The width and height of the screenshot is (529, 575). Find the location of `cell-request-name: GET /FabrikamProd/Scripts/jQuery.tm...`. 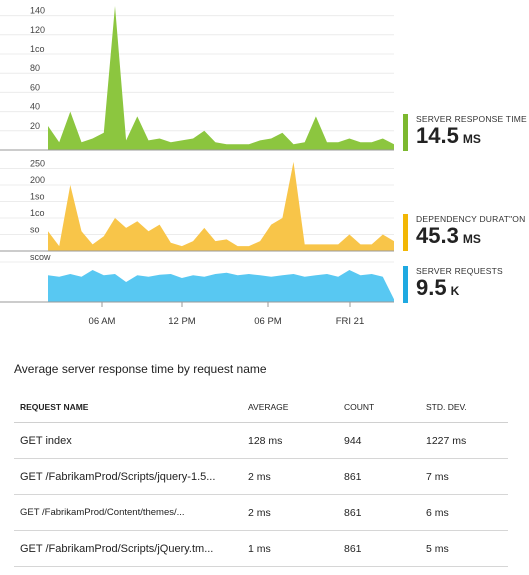

cell-request-name: GET /FabrikamProd/Scripts/jQuery.tm... is located at coordinates (128, 548).